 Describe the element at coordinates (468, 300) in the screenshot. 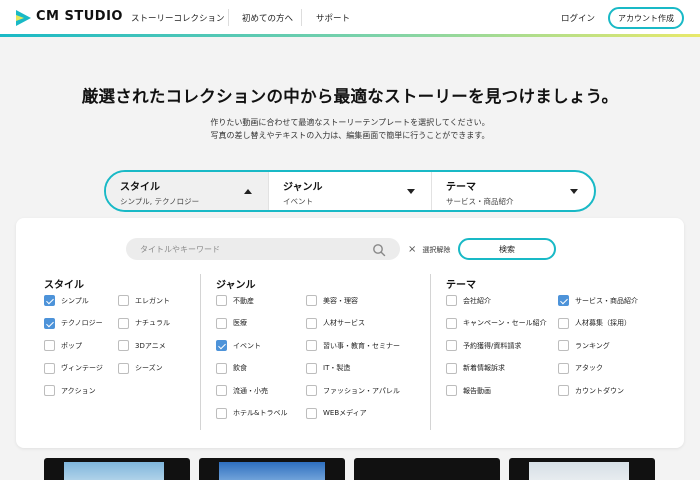

I see `option-checkbox-item: 会社紹介` at that location.